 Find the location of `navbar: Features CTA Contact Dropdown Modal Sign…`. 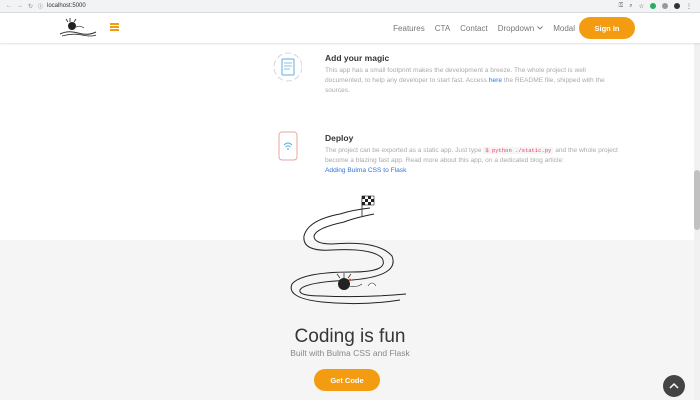

navbar: Features CTA Contact Dropdown Modal Sign… is located at coordinates (350, 28).